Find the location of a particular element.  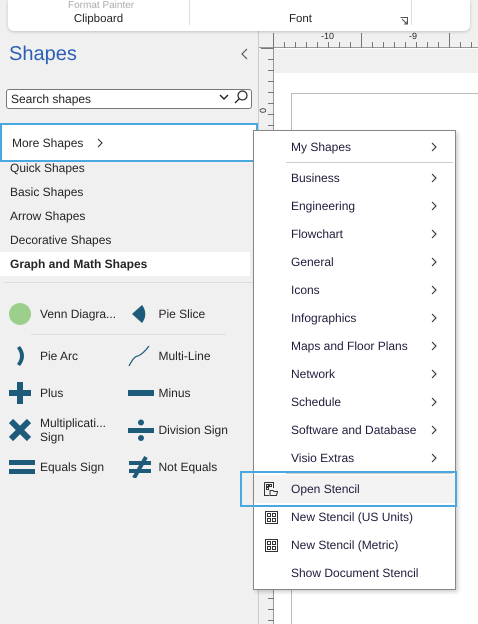

menu-item: Schedule is located at coordinates (354, 402).